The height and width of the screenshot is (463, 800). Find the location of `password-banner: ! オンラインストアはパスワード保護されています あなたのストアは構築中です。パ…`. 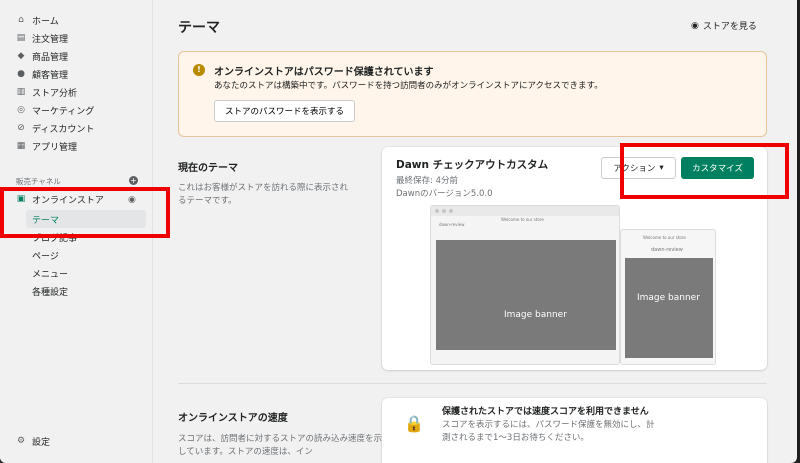

password-banner: ! オンラインストアはパスワード保護されています あなたのストアは構築中です。パ… is located at coordinates (472, 94).